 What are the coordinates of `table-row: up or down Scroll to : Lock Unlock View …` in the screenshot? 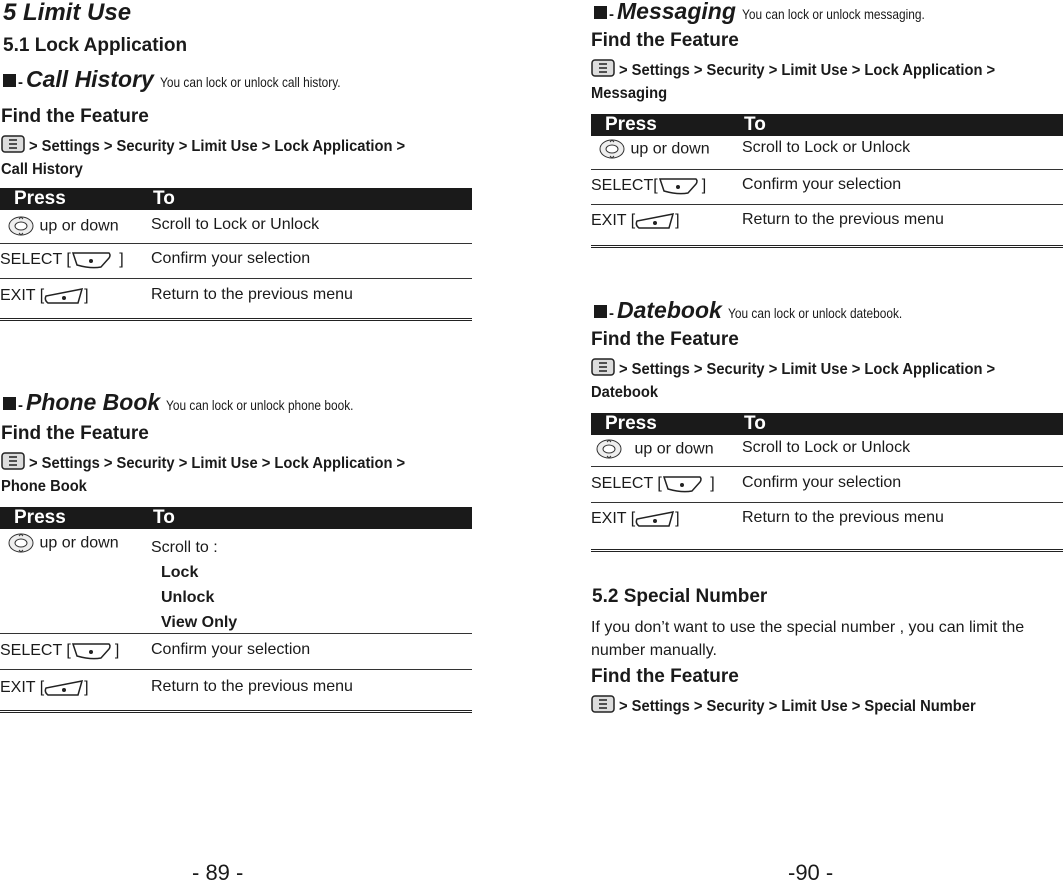 It's located at (236, 581).